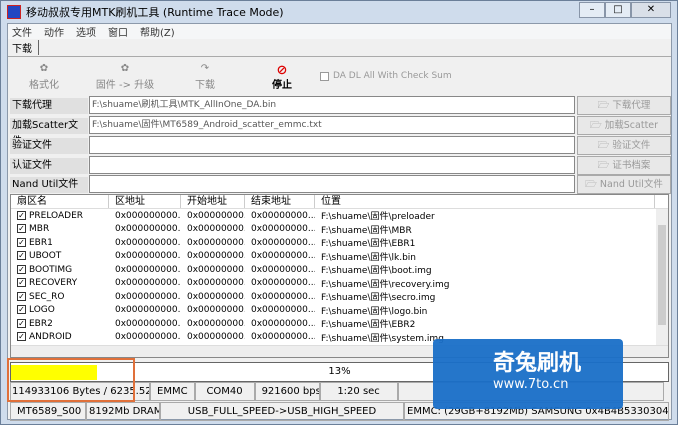 This screenshot has height=425, width=678. What do you see at coordinates (537, 363) in the screenshot?
I see `watermark-name: 奇兔刷机` at bounding box center [537, 363].